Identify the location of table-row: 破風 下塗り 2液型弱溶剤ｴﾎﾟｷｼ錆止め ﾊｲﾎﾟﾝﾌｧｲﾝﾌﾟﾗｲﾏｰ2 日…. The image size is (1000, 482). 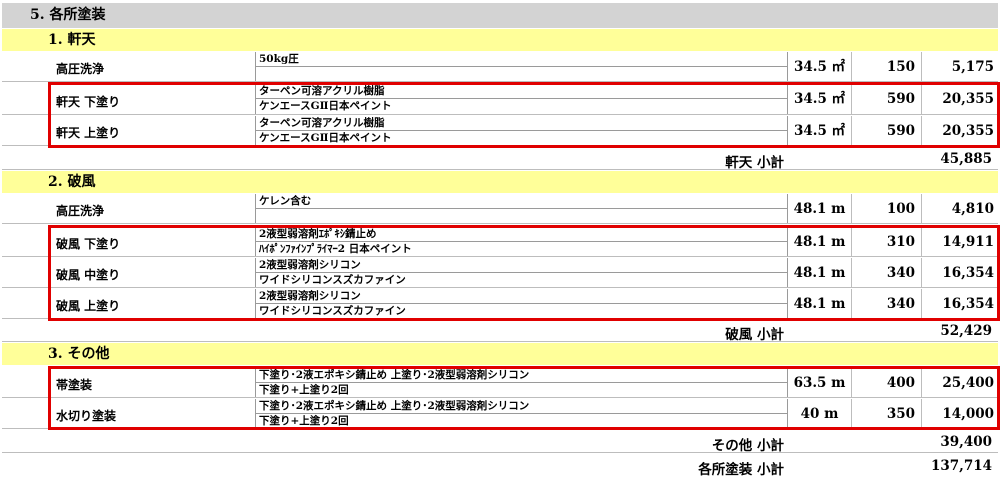
(500, 242).